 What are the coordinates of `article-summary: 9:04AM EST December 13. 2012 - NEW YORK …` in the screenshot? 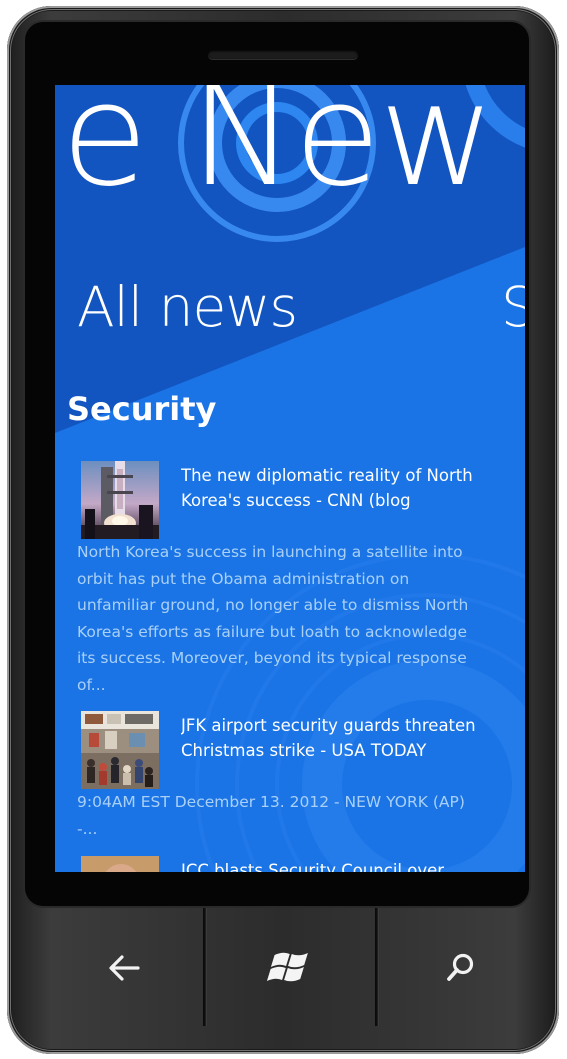 It's located at (271, 815).